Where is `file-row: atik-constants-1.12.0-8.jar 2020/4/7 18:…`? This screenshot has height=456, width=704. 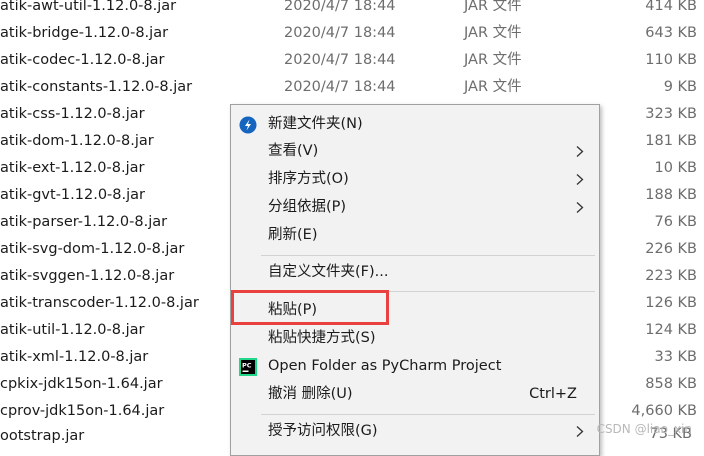 file-row: atik-constants-1.12.0-8.jar 2020/4/7 18:… is located at coordinates (352, 87).